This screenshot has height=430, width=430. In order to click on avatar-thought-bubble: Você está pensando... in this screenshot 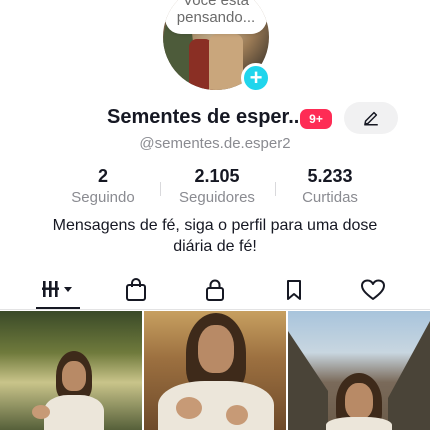, I will do `click(216, 17)`.